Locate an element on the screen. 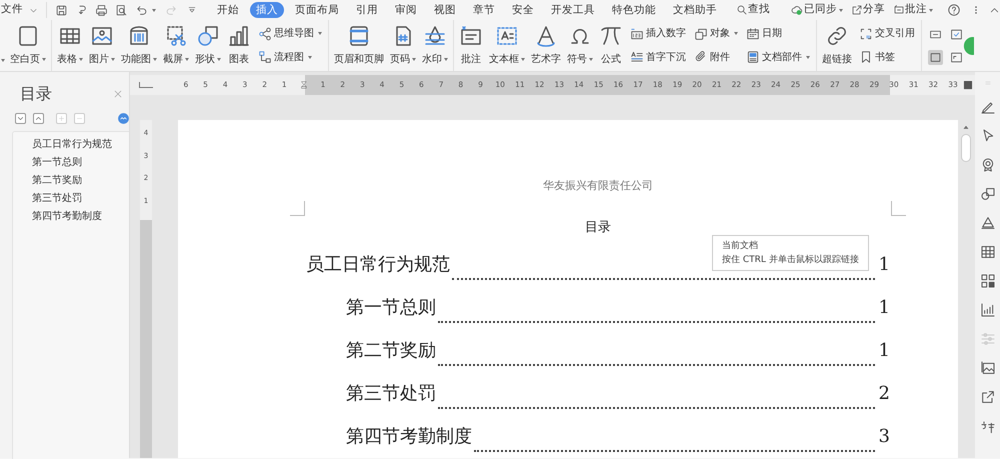  ribbon-button: 页眉和页脚 is located at coordinates (359, 45).